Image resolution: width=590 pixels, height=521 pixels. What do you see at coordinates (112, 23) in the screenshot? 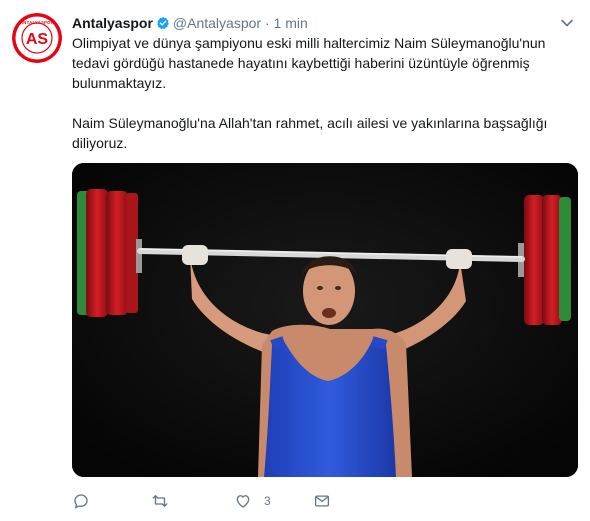
I see `author-name: Antalyaspor` at bounding box center [112, 23].